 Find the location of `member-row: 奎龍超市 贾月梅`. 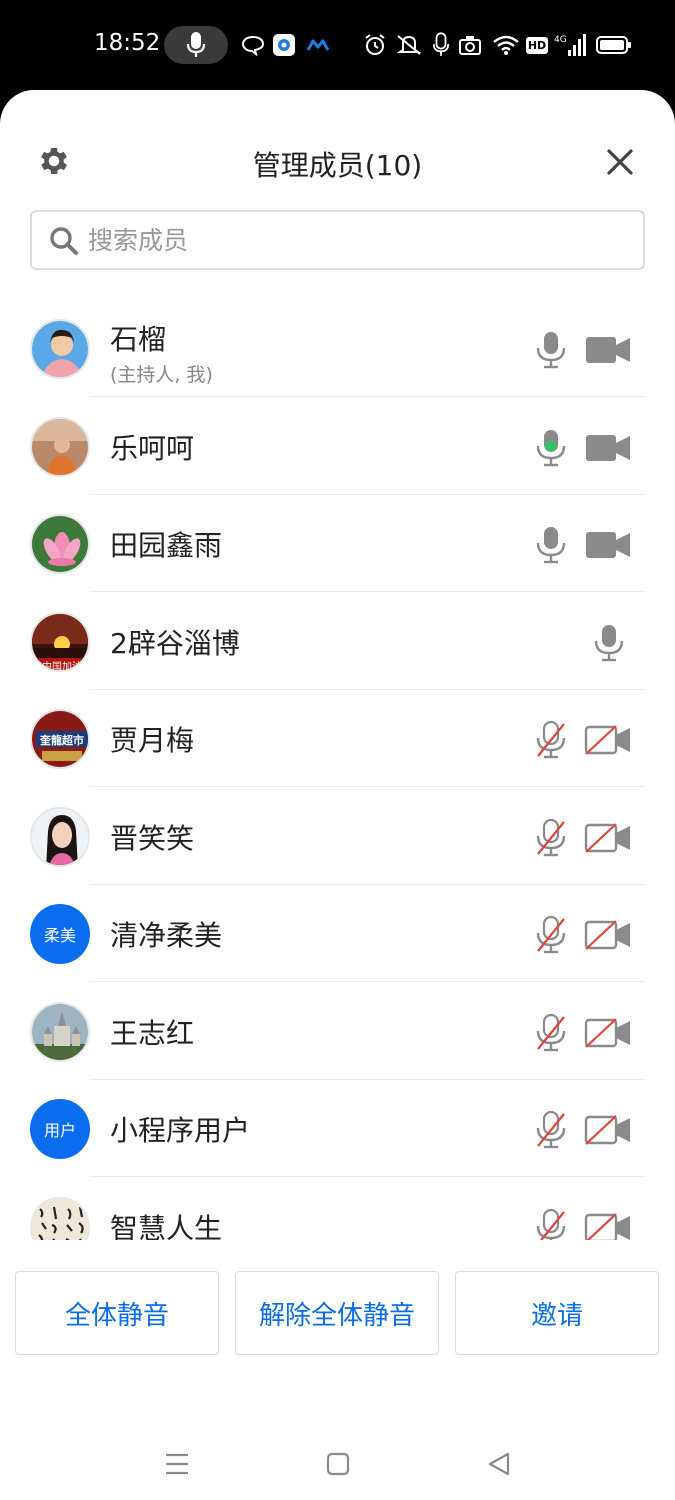

member-row: 奎龍超市 贾月梅 is located at coordinates (337, 738).